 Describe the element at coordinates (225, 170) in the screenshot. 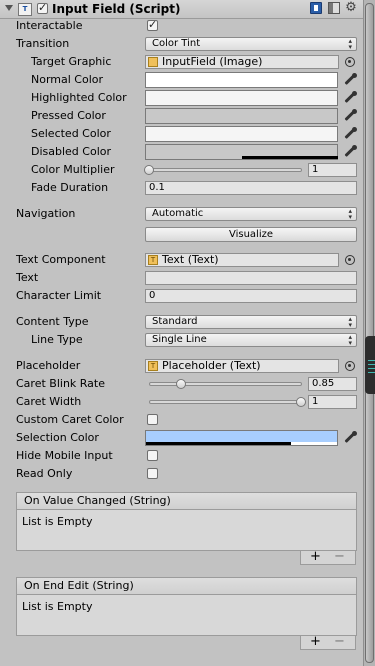

I see `color-multiplier-slider` at that location.